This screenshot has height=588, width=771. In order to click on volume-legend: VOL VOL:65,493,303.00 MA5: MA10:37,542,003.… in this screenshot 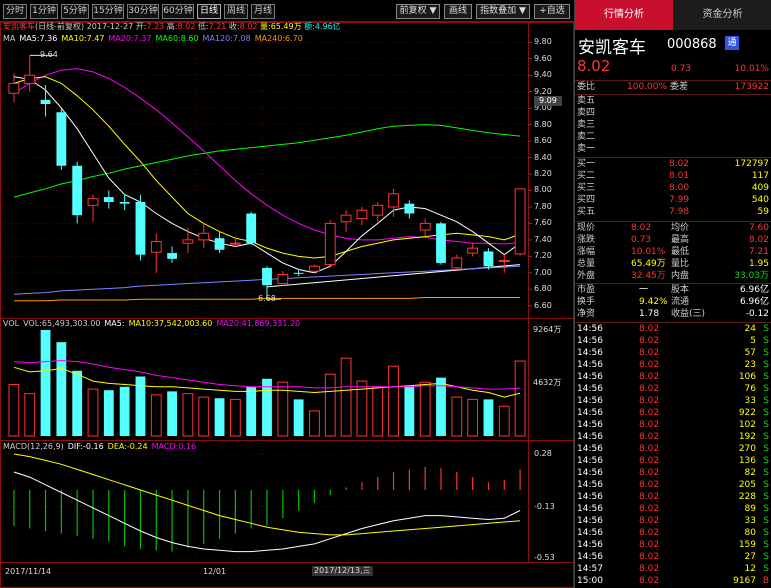, I will do `click(153, 324)`.